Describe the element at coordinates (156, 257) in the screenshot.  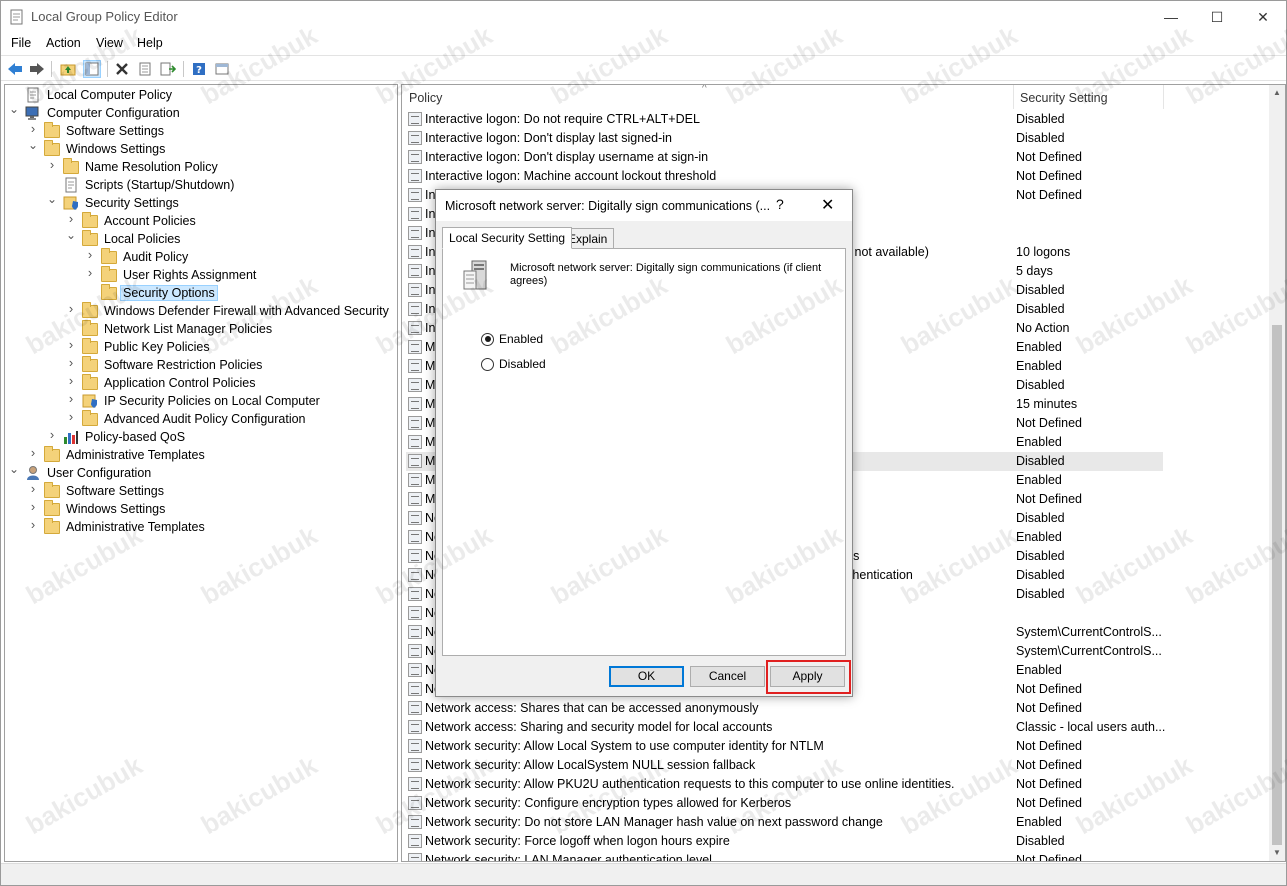
I see `tree-item-label: Audit Policy` at that location.